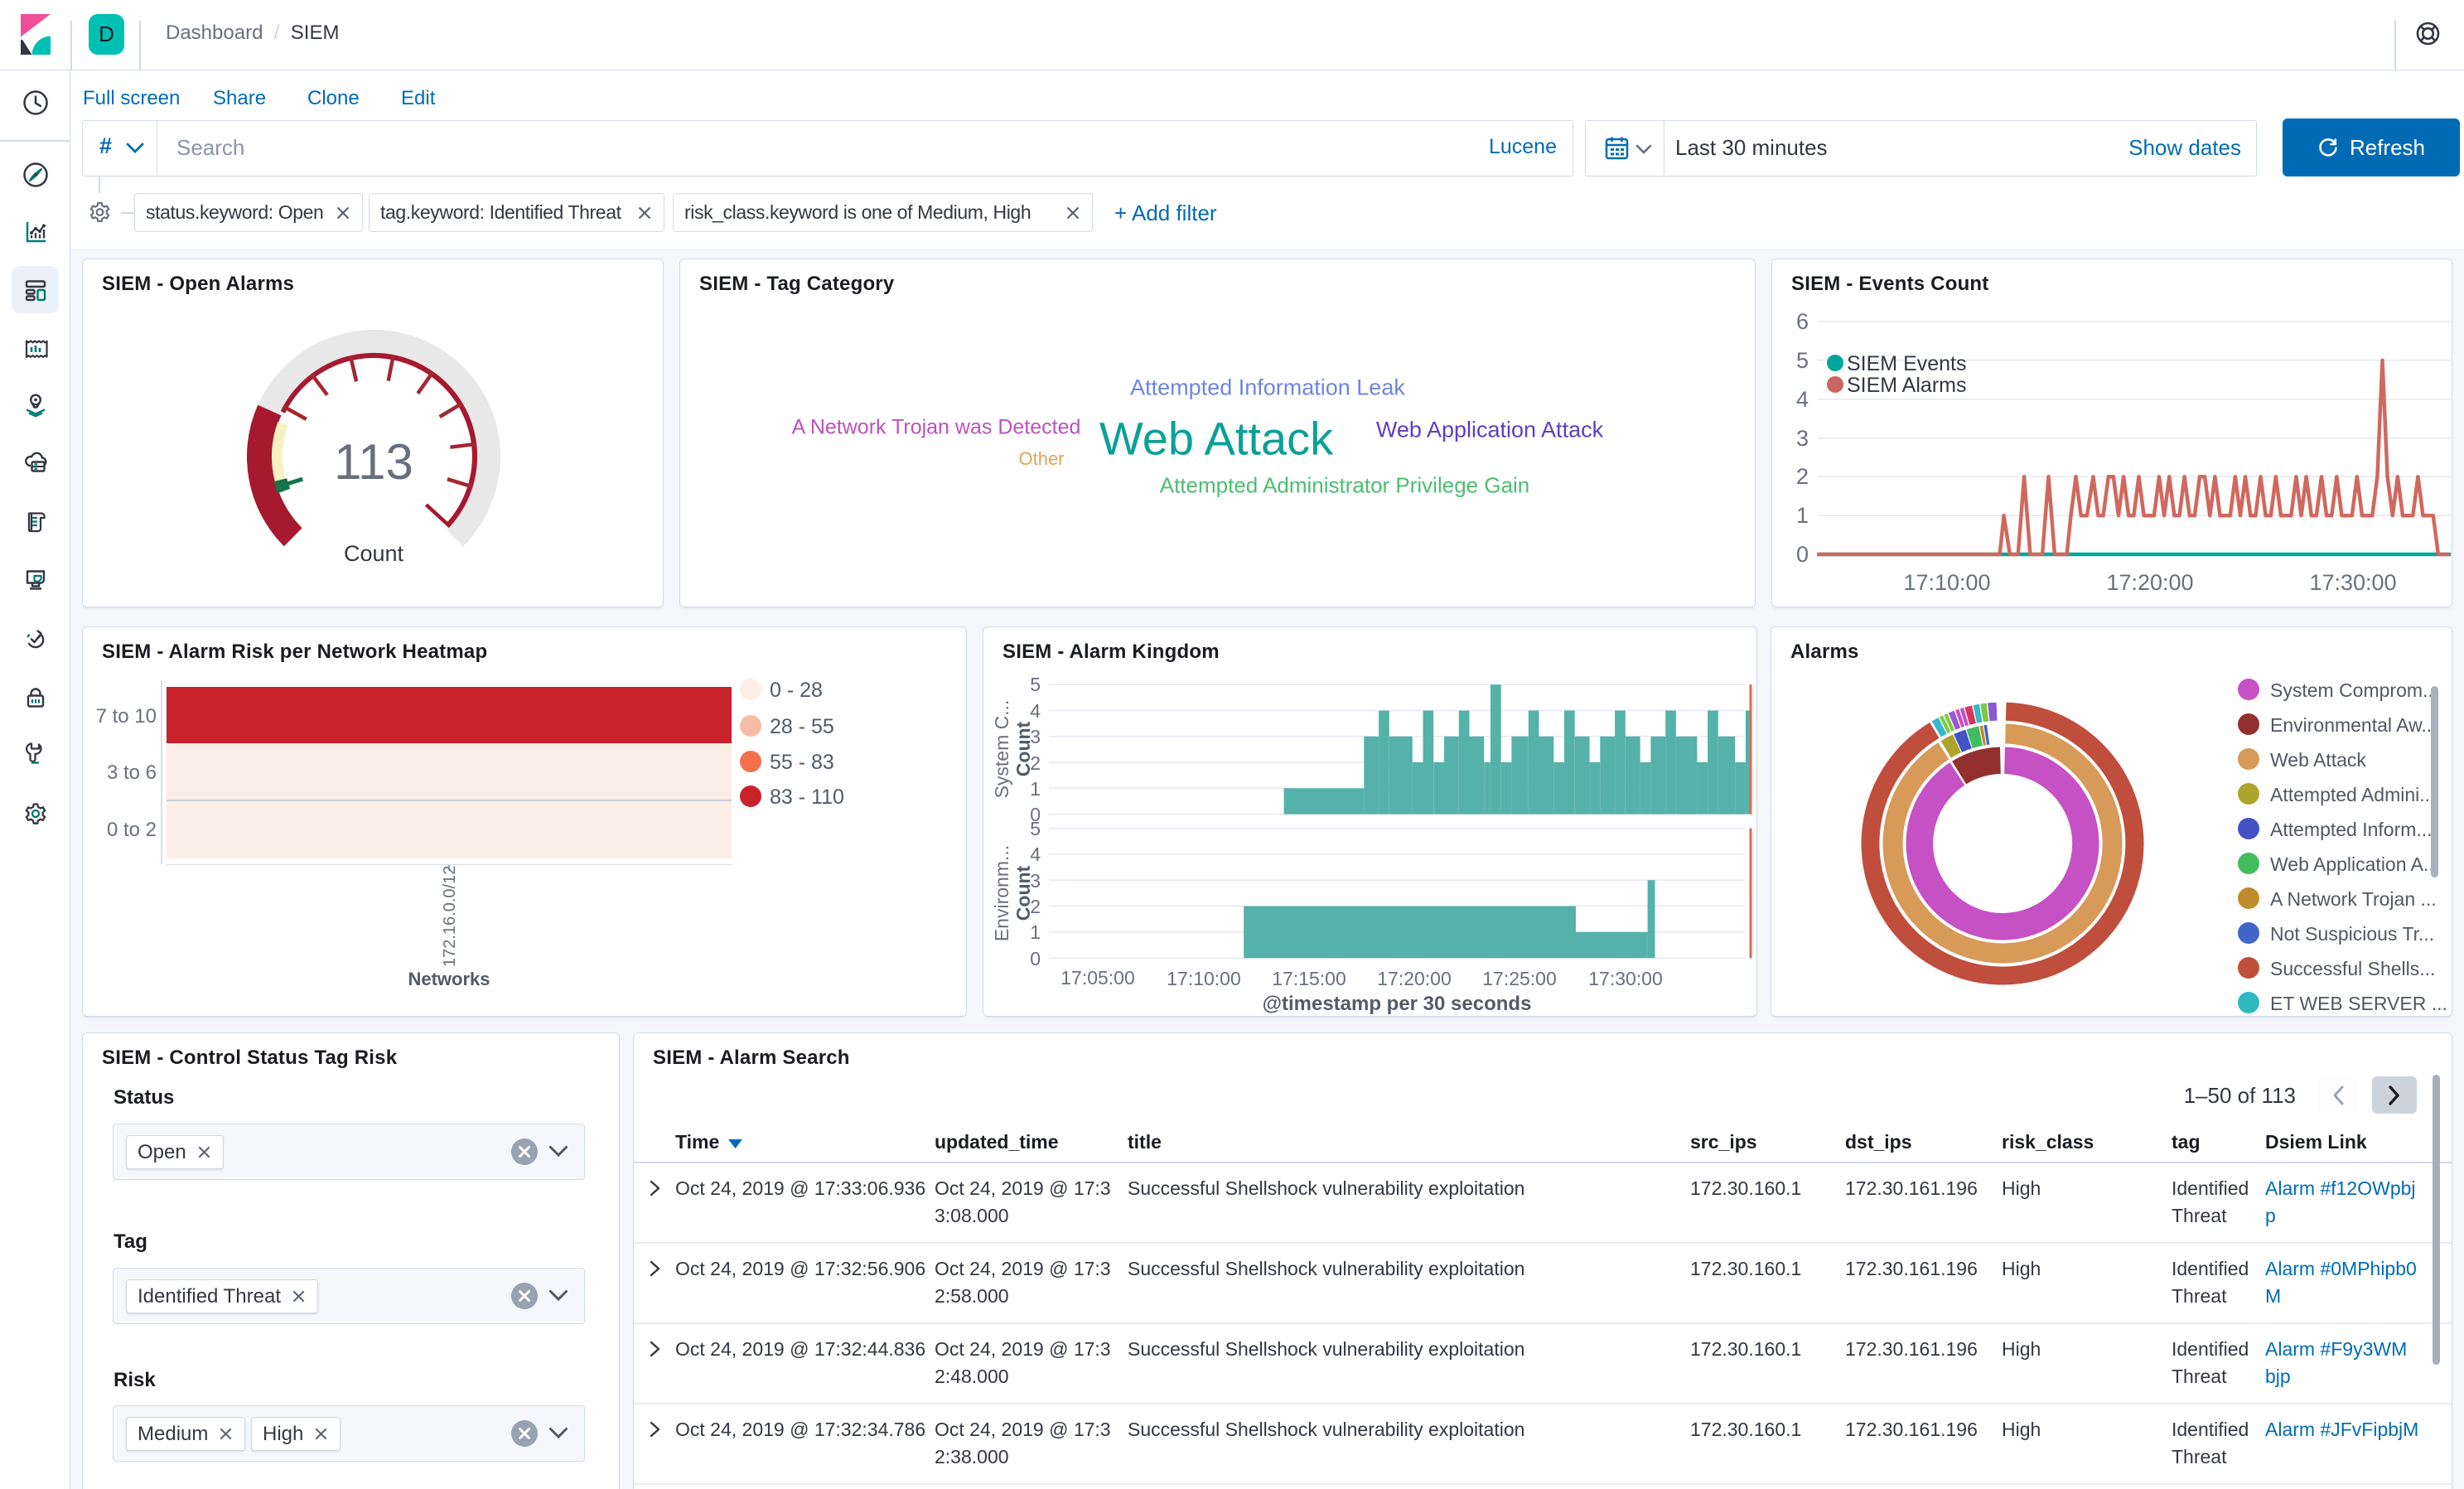 The height and width of the screenshot is (1489, 2464). I want to click on svg-text: SIEM Alarms, so click(1906, 385).